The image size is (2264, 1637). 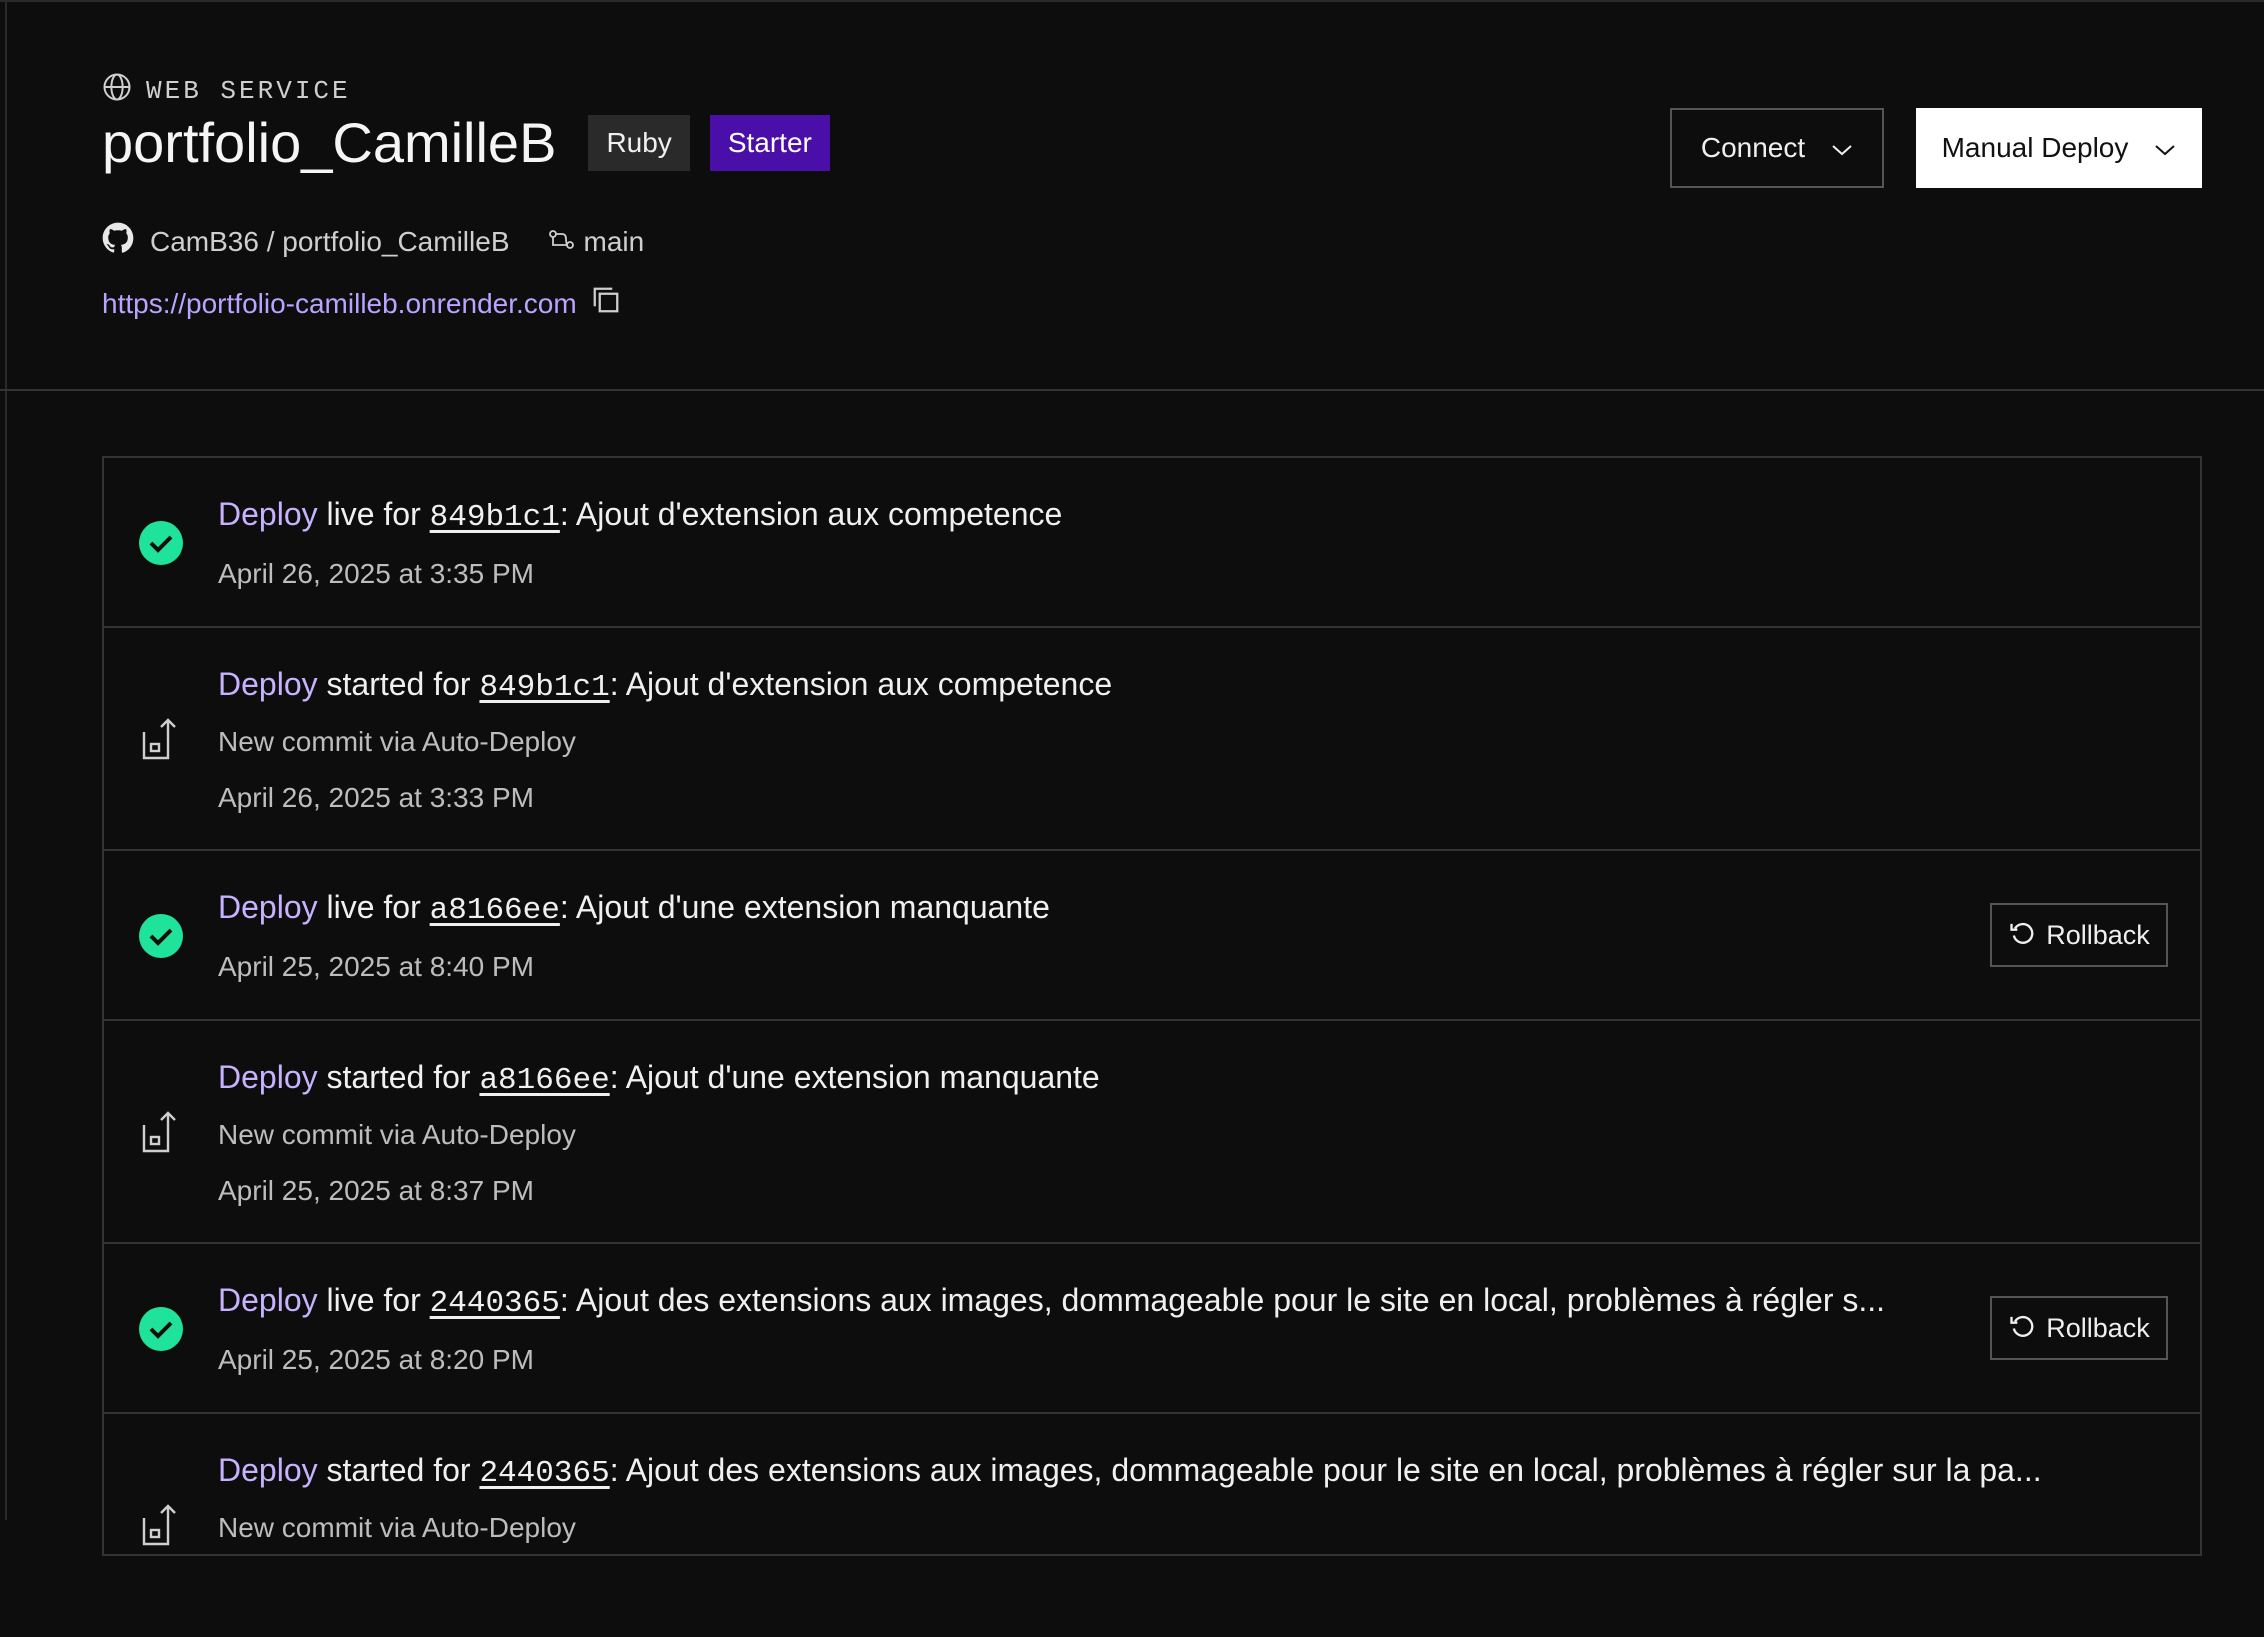 What do you see at coordinates (376, 573) in the screenshot?
I see `event-date: April 26, 2025 at 3:35 PM` at bounding box center [376, 573].